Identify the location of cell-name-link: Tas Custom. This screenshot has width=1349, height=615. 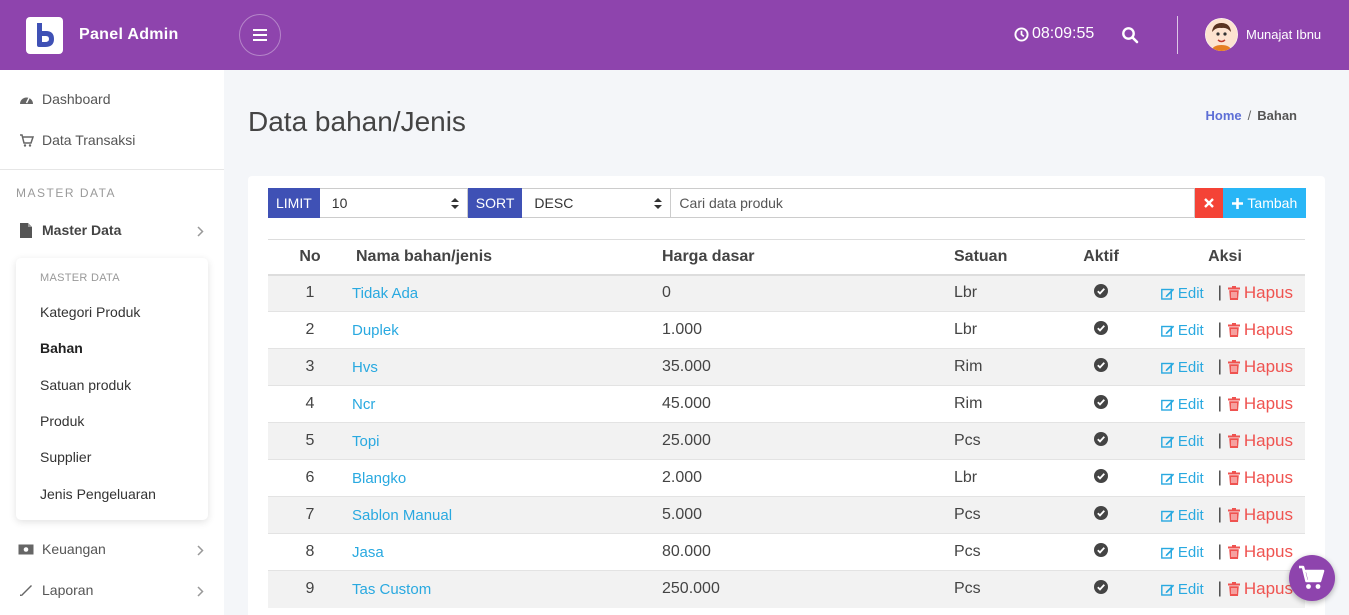
(507, 589).